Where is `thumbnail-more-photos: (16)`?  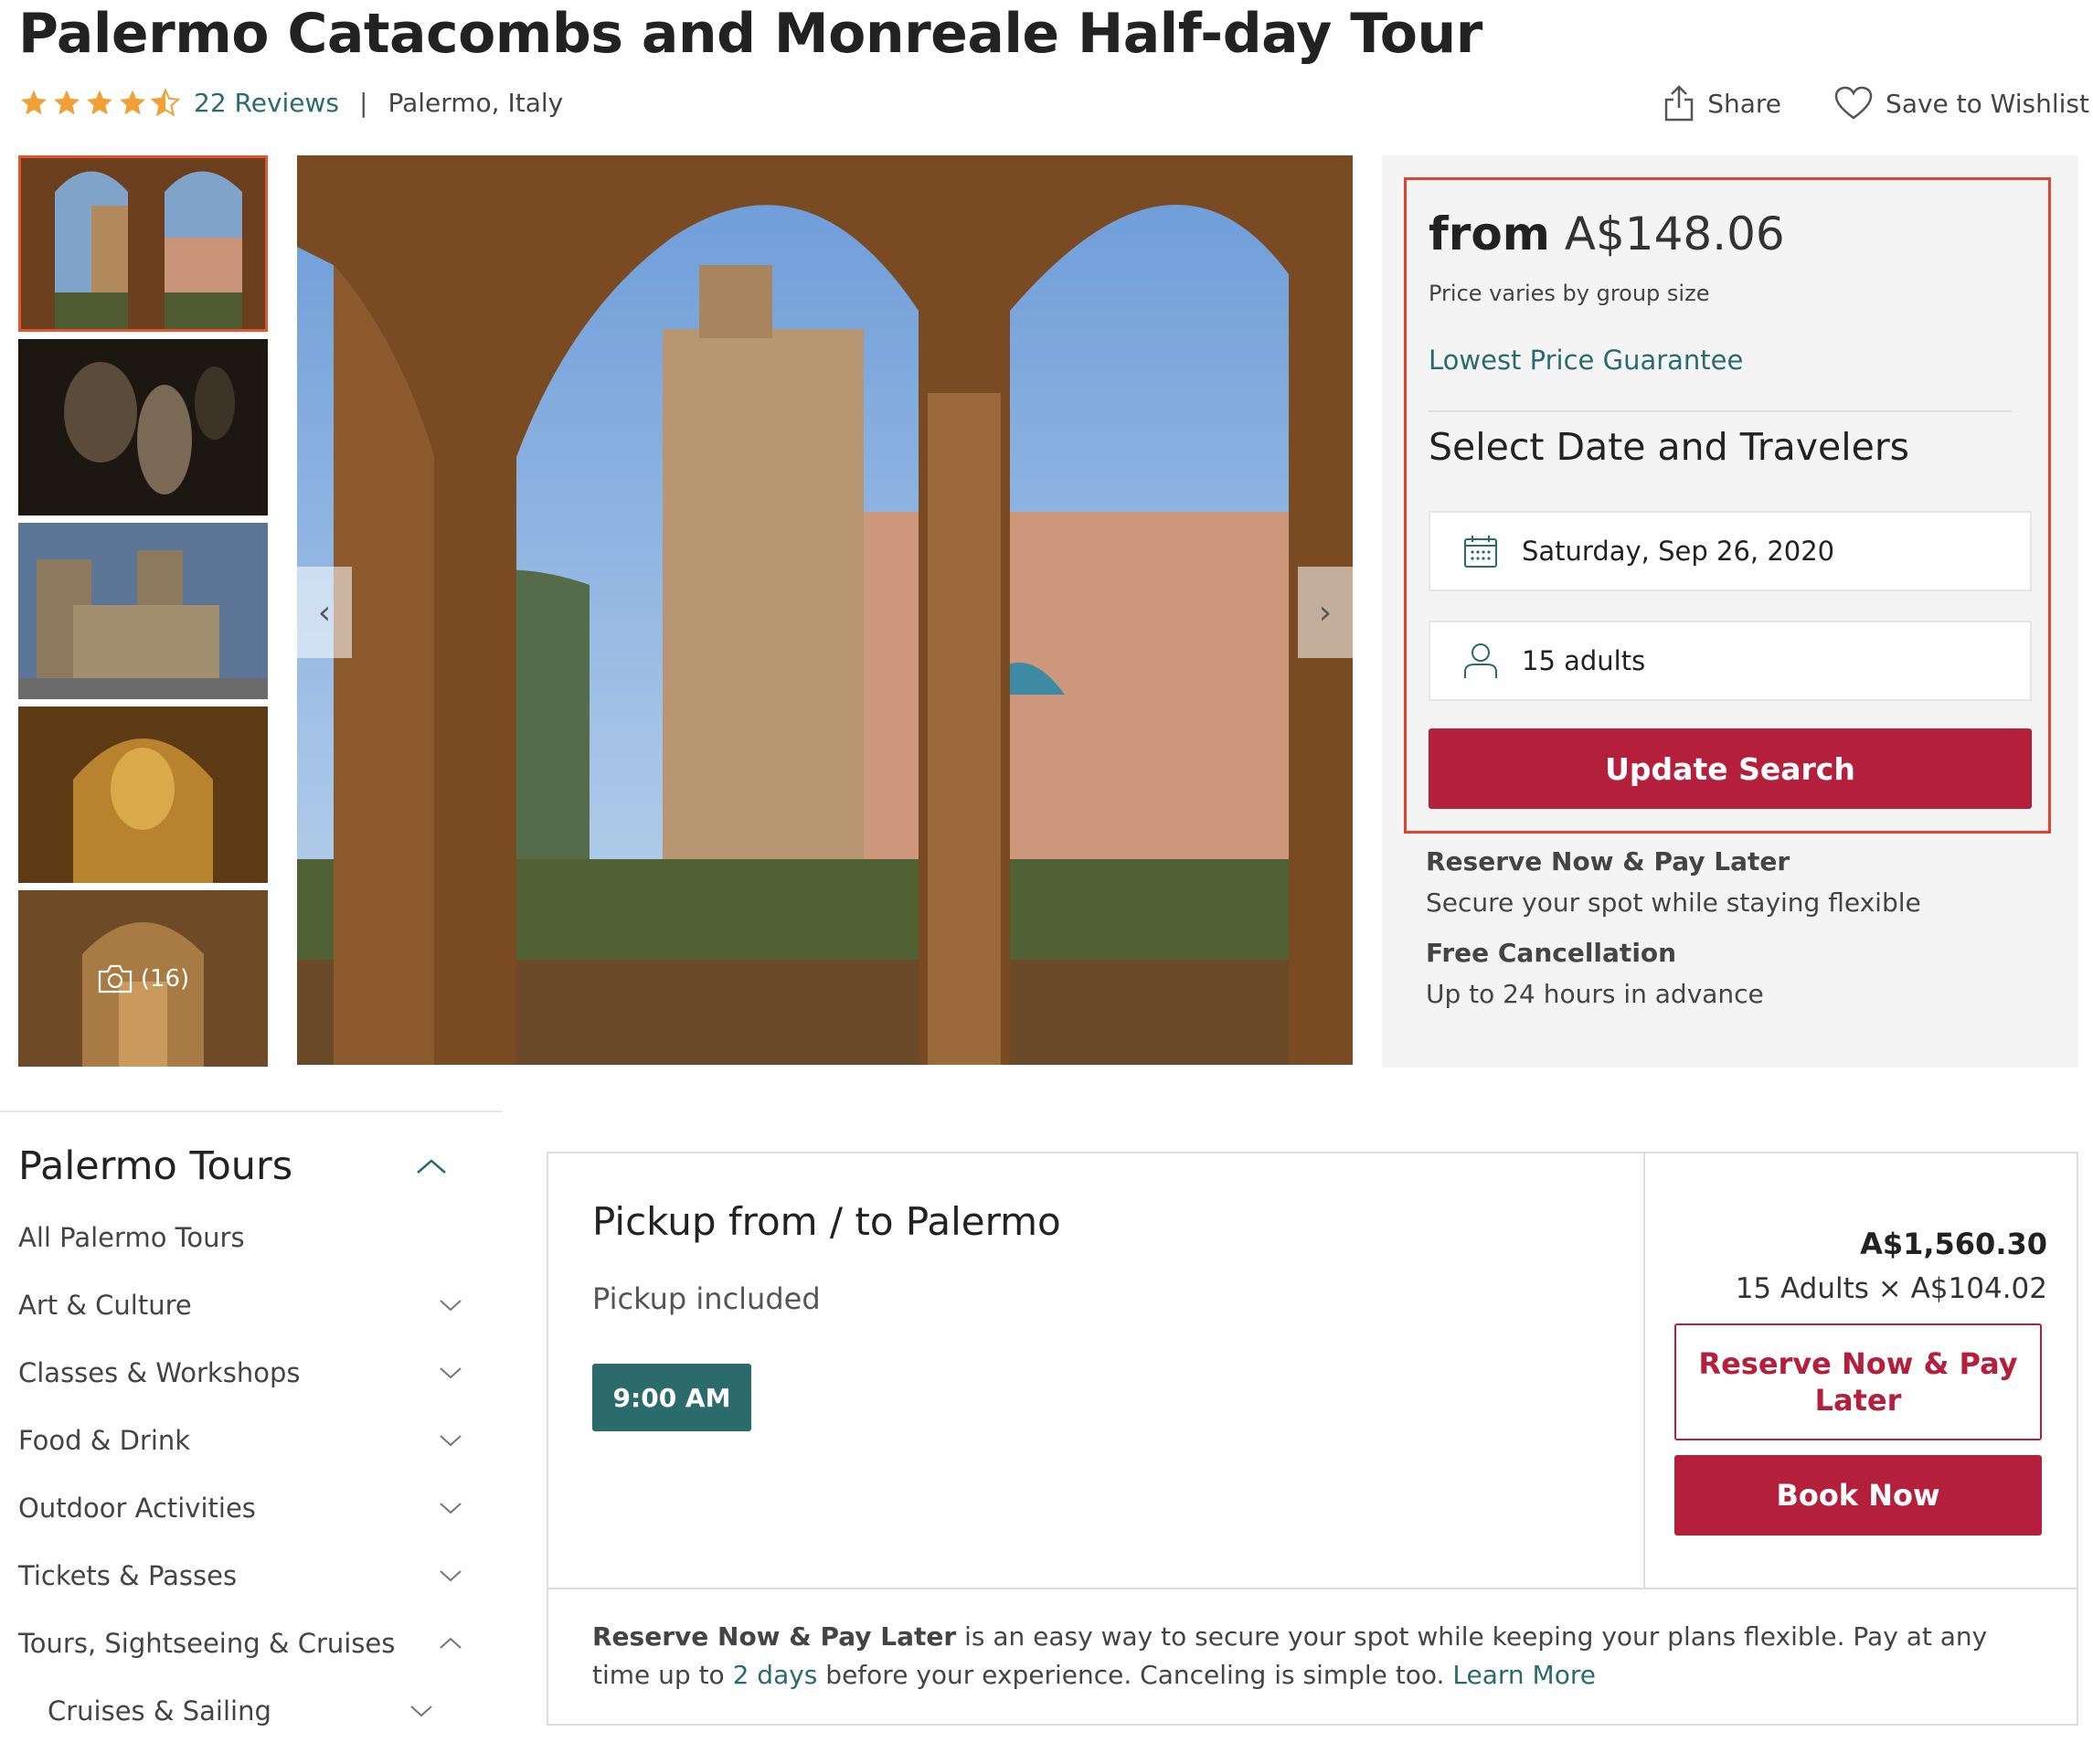 thumbnail-more-photos: (16) is located at coordinates (143, 978).